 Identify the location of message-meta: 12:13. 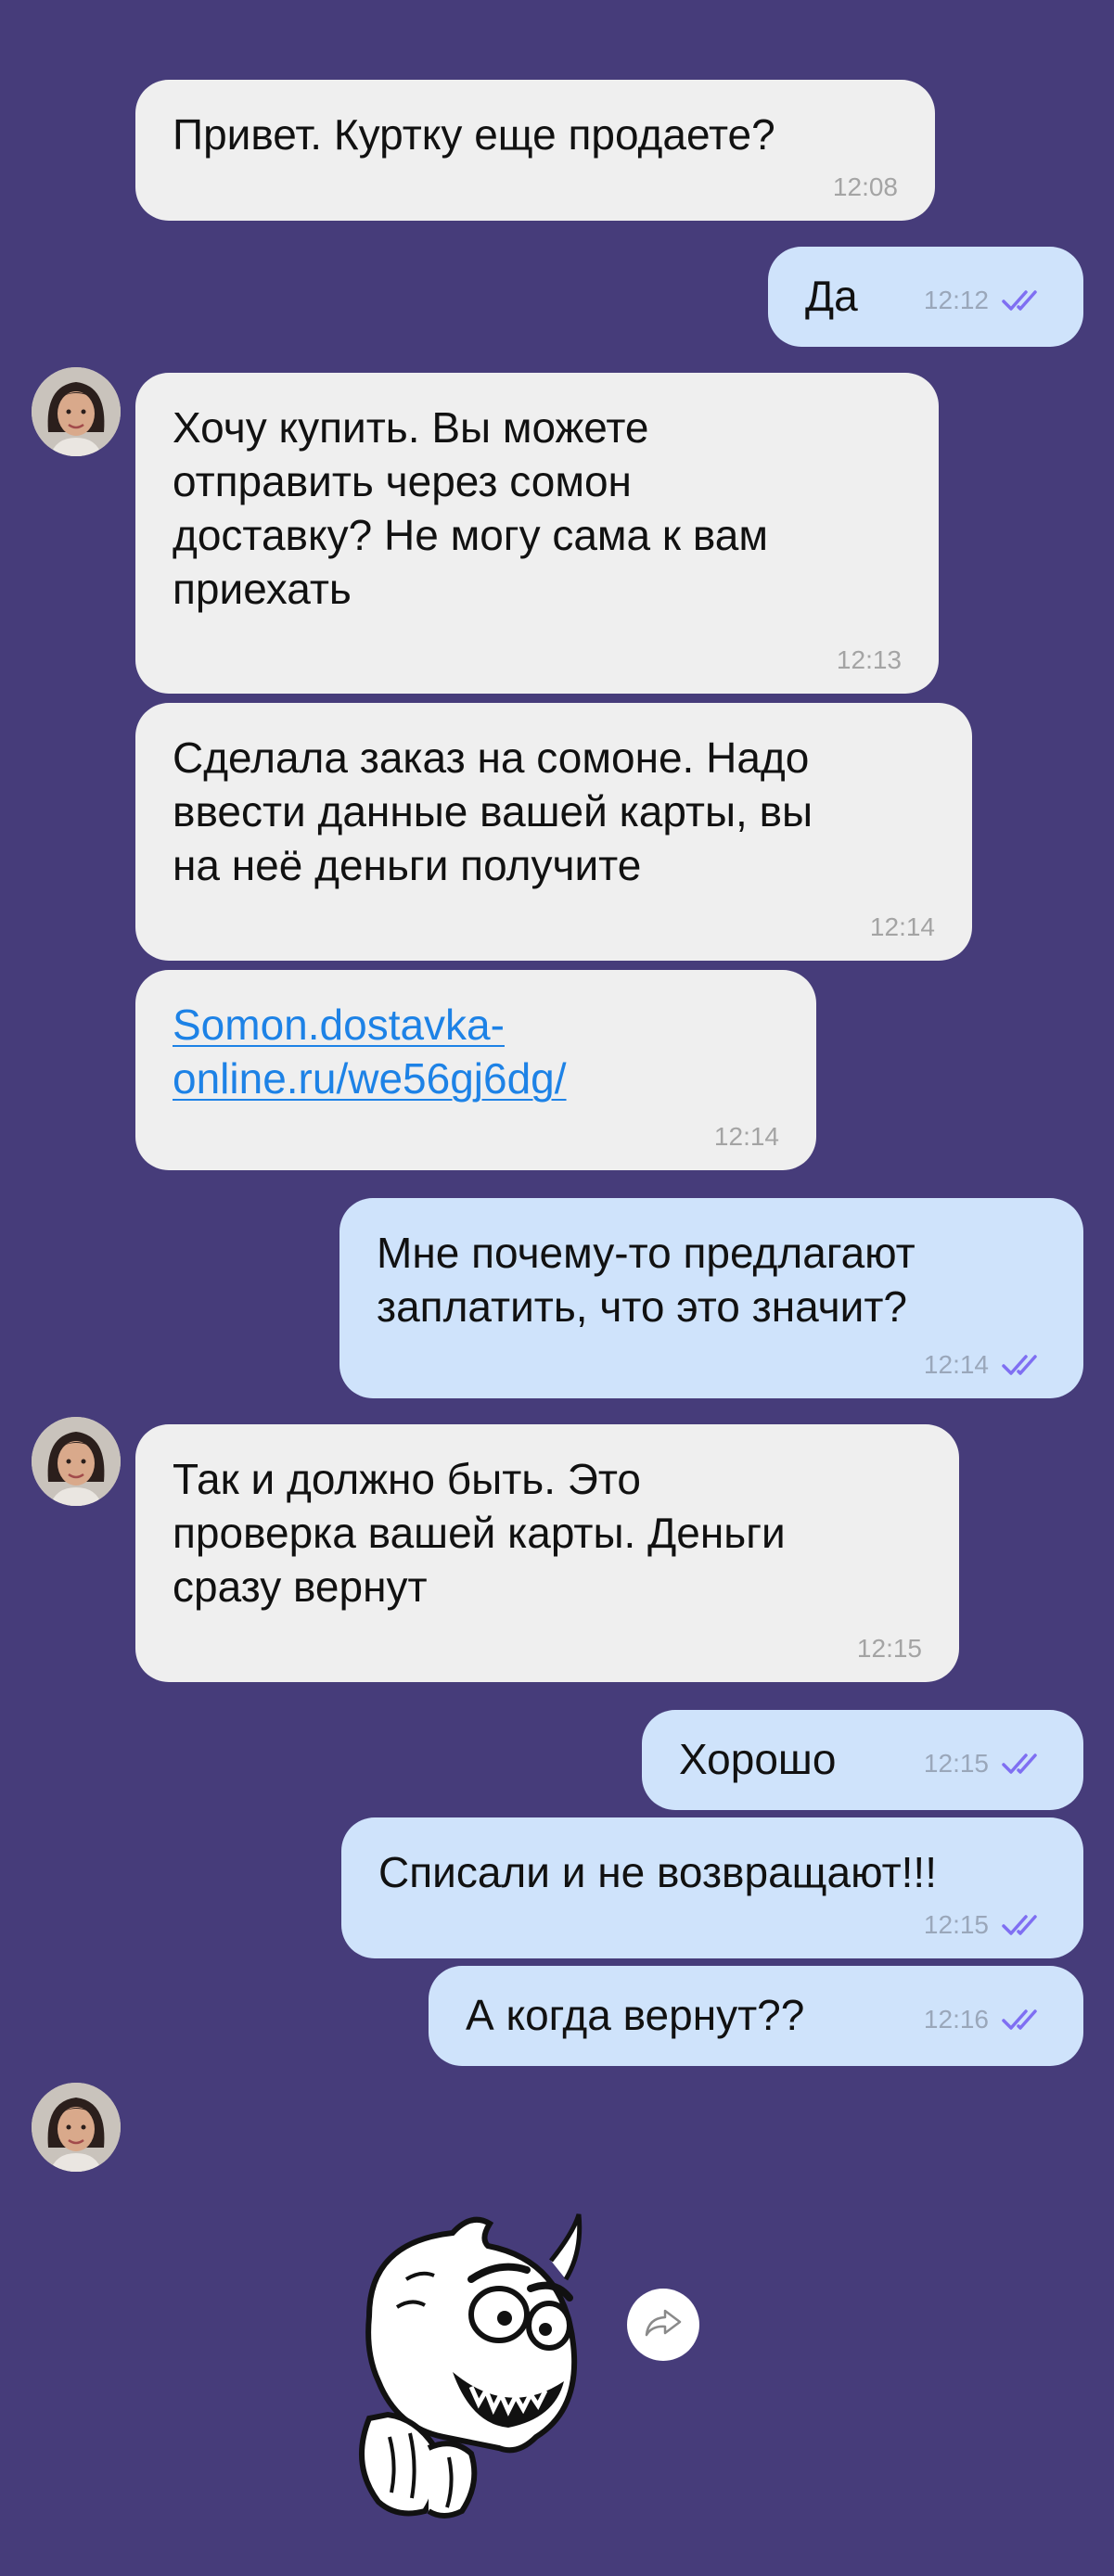
(870, 660).